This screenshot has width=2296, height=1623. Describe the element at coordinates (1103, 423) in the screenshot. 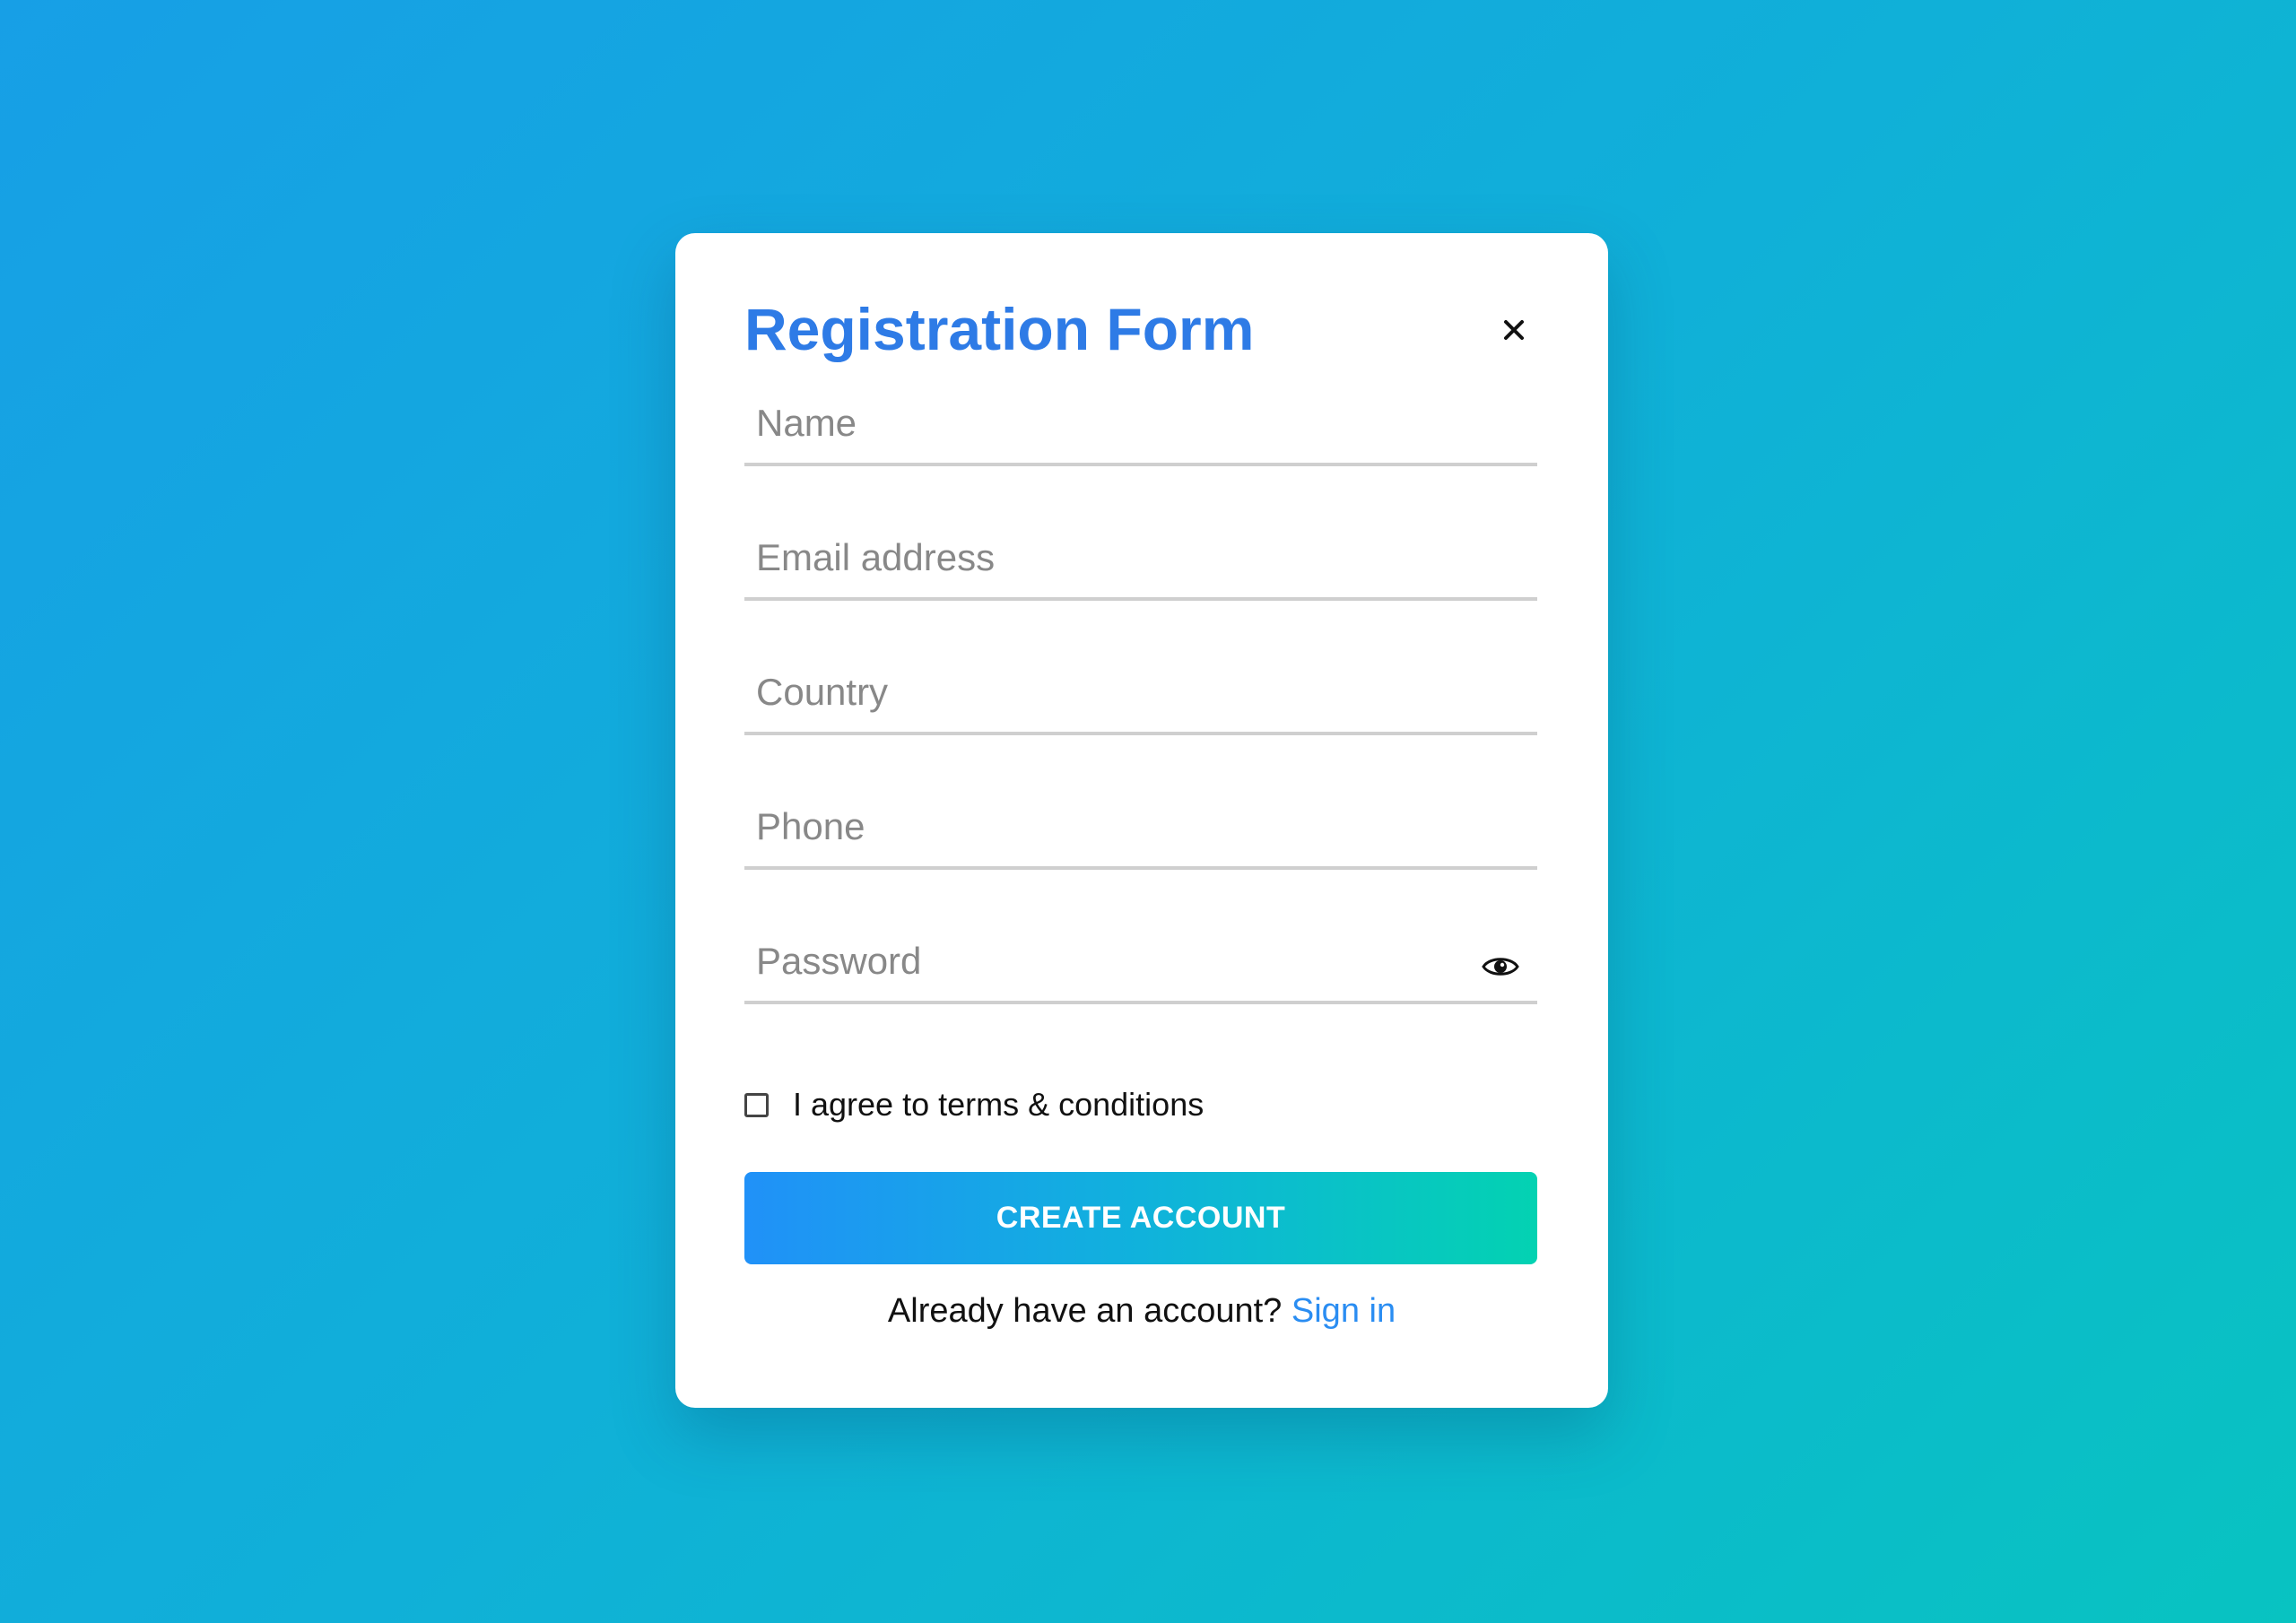

I see `name-input` at that location.